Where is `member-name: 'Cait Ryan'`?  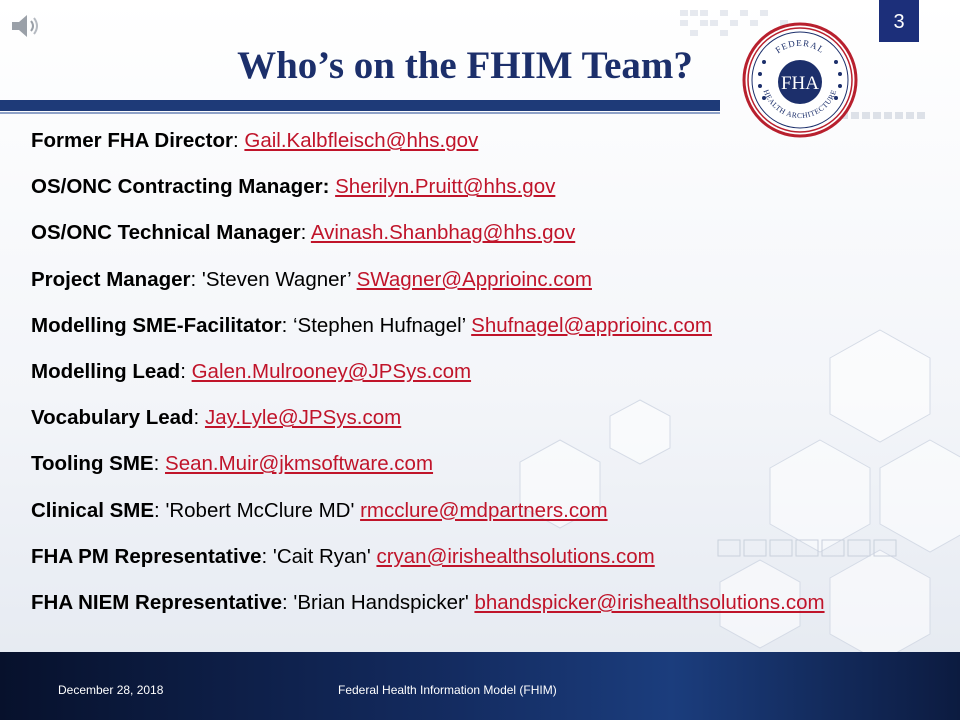
member-name: 'Cait Ryan' is located at coordinates (324, 556).